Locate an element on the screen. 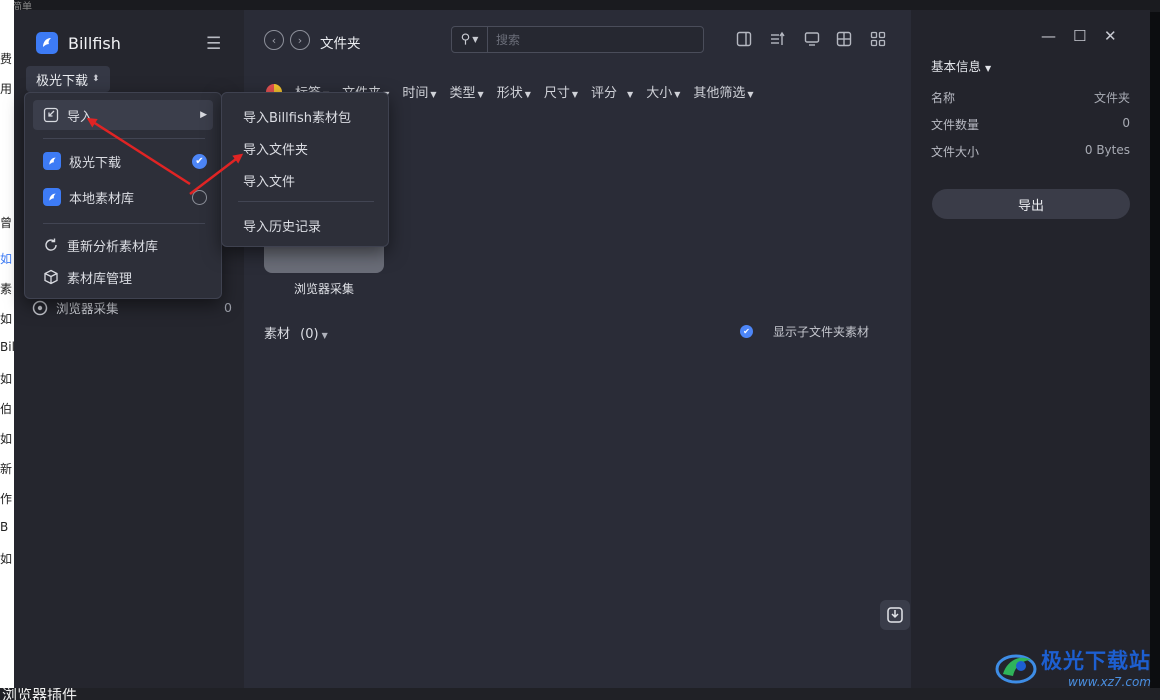  thumbnail-size-icon is located at coordinates (878, 39).